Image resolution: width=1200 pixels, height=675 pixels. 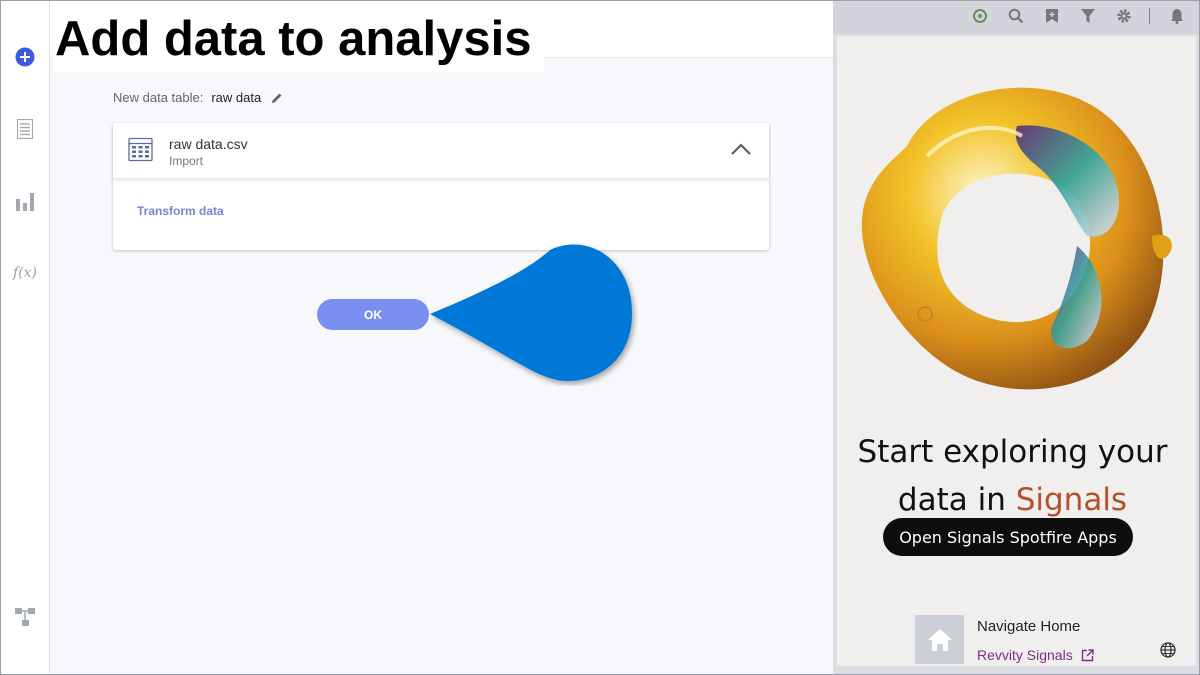 I want to click on search-icon, so click(x=1016, y=16).